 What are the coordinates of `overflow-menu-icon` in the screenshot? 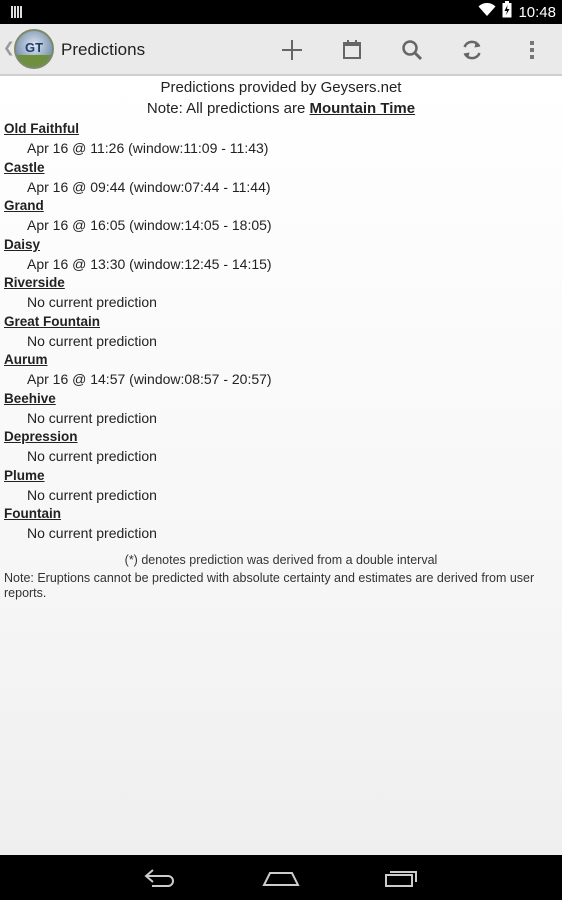 It's located at (532, 50).